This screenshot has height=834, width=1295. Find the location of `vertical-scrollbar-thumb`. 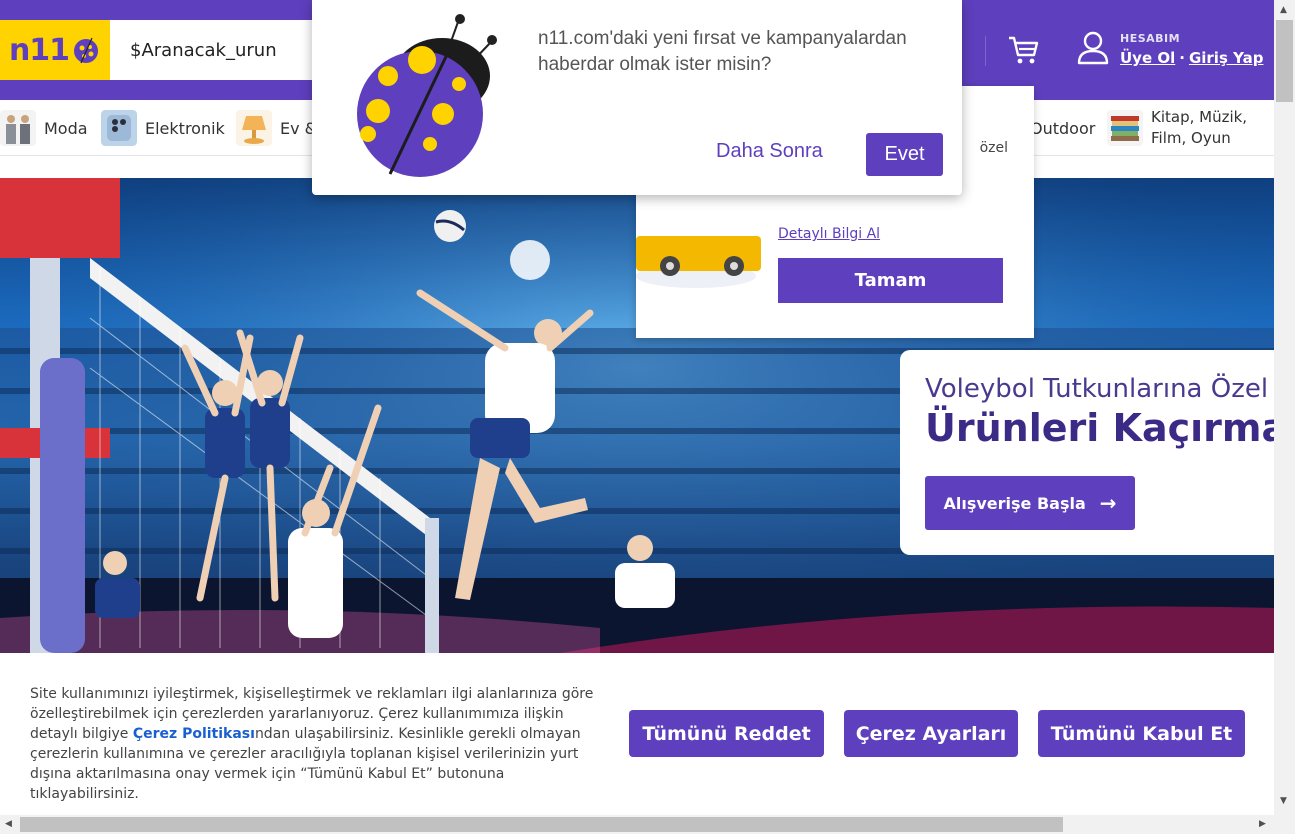

vertical-scrollbar-thumb is located at coordinates (1284, 61).